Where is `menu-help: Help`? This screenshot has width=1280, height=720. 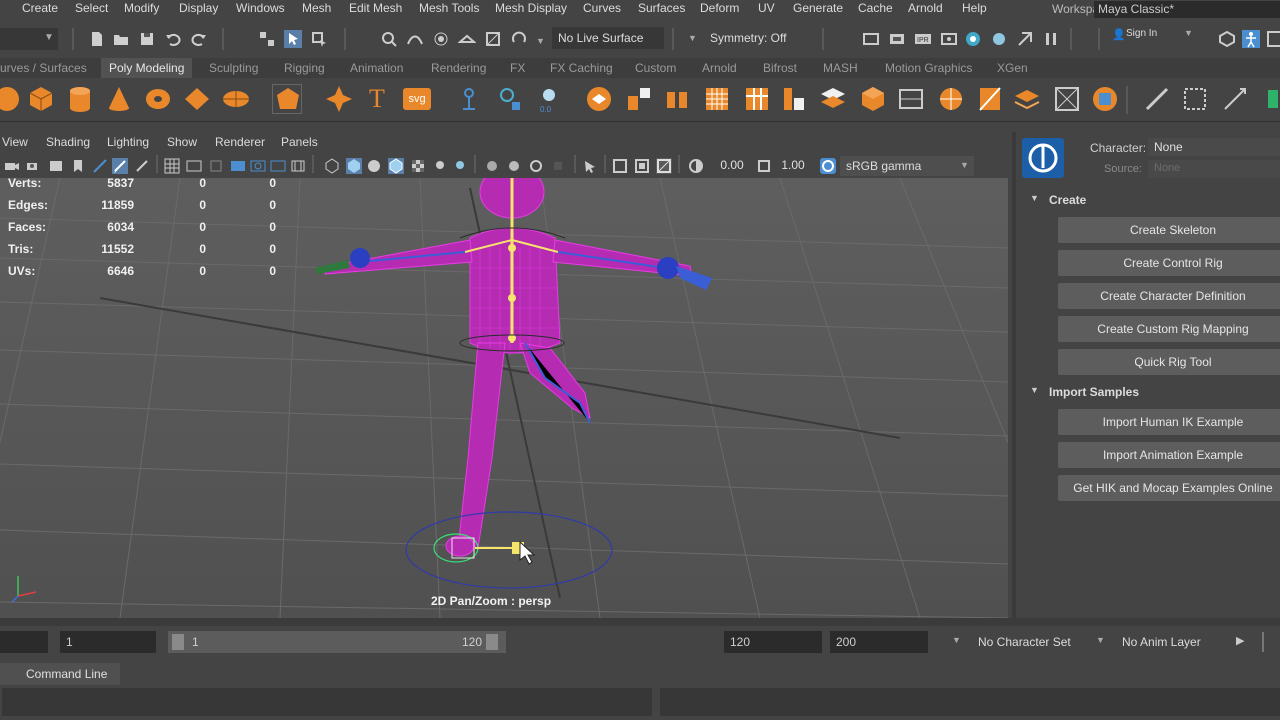
menu-help: Help is located at coordinates (974, 9).